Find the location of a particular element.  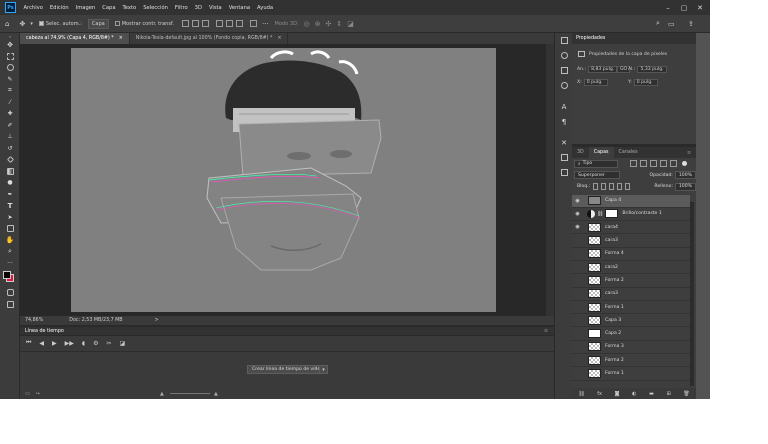

layer-row: cara2 is located at coordinates (631, 268).